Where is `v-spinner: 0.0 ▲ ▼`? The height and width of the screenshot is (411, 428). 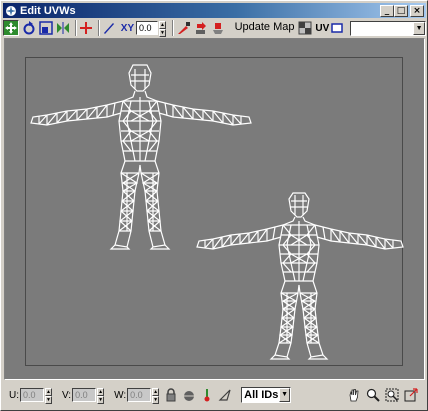
v-spinner: 0.0 ▲ ▼ is located at coordinates (88, 396).